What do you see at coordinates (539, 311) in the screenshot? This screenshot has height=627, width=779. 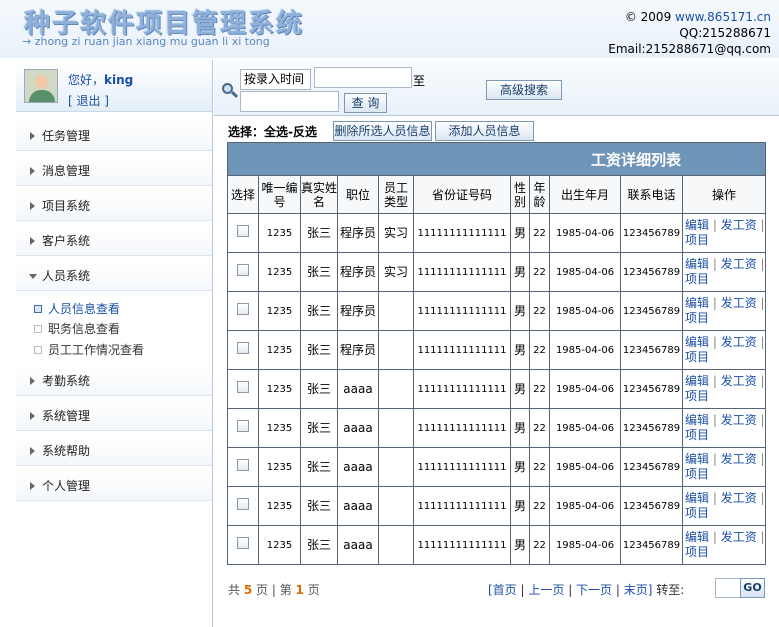 I see `cell-age: 22` at bounding box center [539, 311].